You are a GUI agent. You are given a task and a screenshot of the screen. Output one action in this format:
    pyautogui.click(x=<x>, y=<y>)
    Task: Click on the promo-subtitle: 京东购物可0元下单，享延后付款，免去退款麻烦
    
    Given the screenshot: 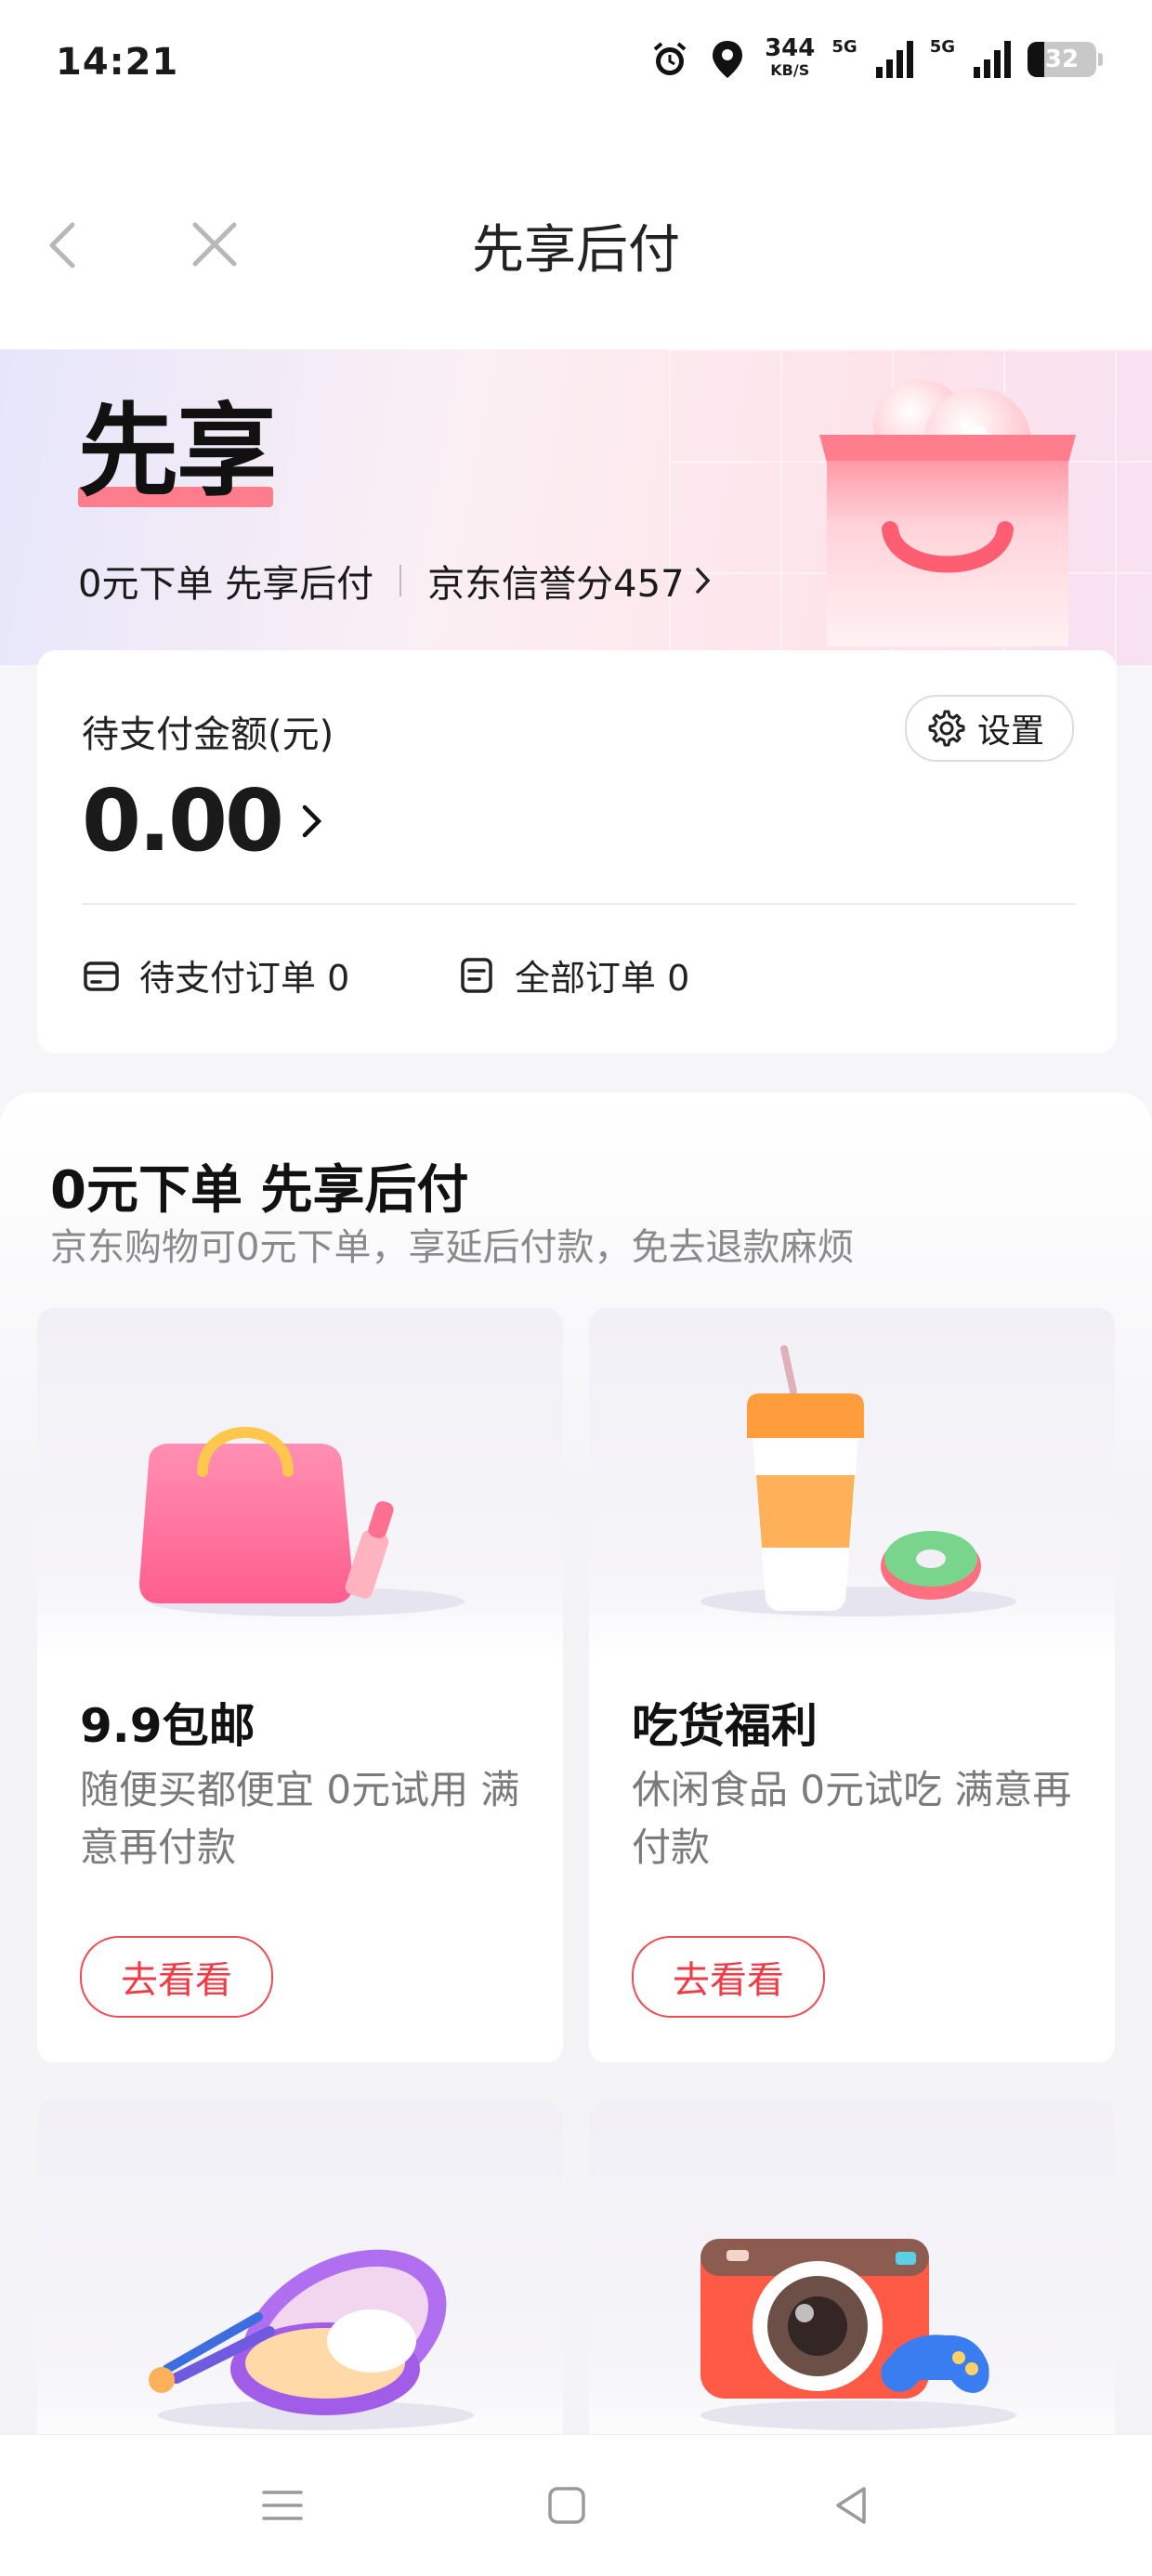 What is the action you would take?
    pyautogui.click(x=452, y=1247)
    